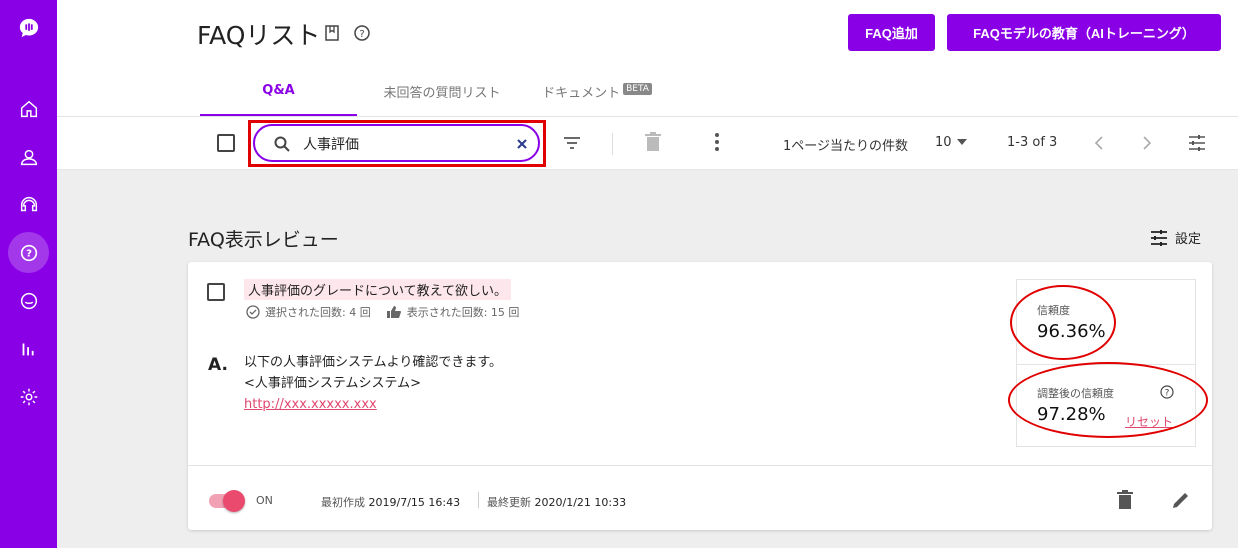 This screenshot has height=548, width=1238. Describe the element at coordinates (318, 312) in the screenshot. I see `selected-count: 選択された回数: 4 回` at that location.